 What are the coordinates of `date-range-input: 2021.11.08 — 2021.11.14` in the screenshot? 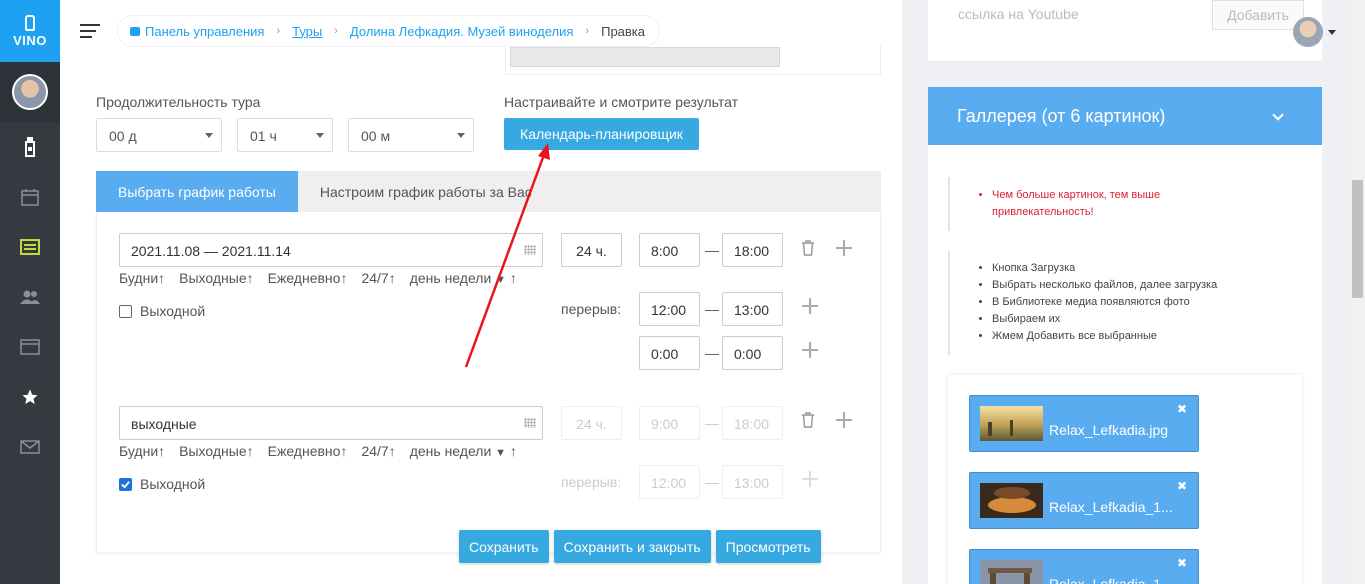 It's located at (331, 250).